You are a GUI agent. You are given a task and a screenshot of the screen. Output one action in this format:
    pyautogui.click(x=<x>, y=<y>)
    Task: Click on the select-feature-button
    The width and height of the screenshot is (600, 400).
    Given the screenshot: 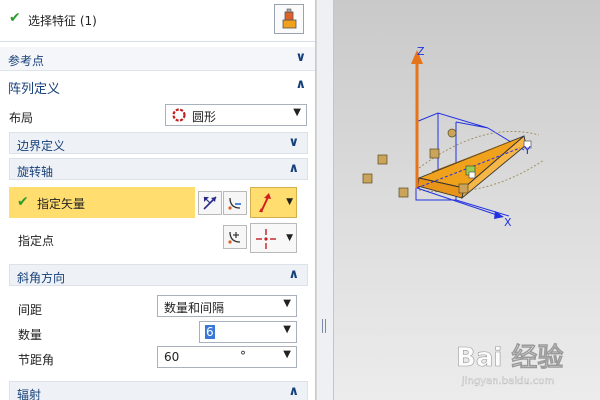 What is the action you would take?
    pyautogui.click(x=289, y=19)
    